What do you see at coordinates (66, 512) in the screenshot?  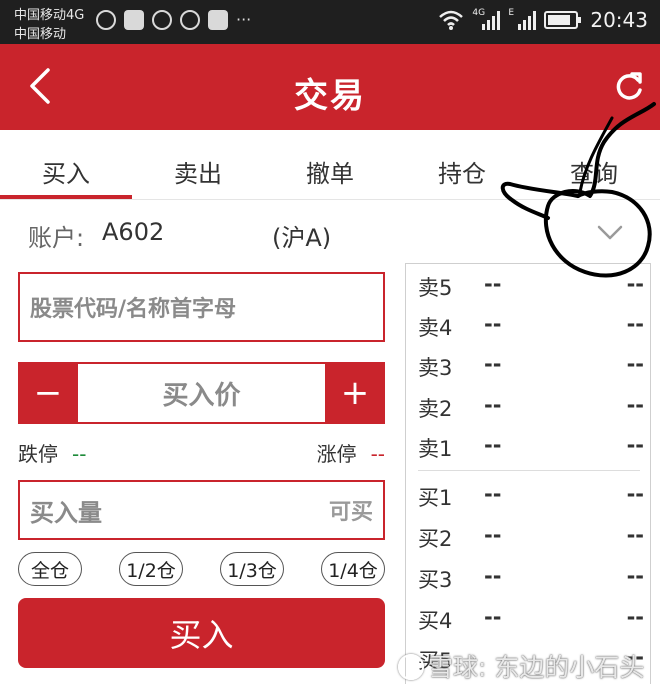 I see `buy-quantity-placeholder: 买入量` at bounding box center [66, 512].